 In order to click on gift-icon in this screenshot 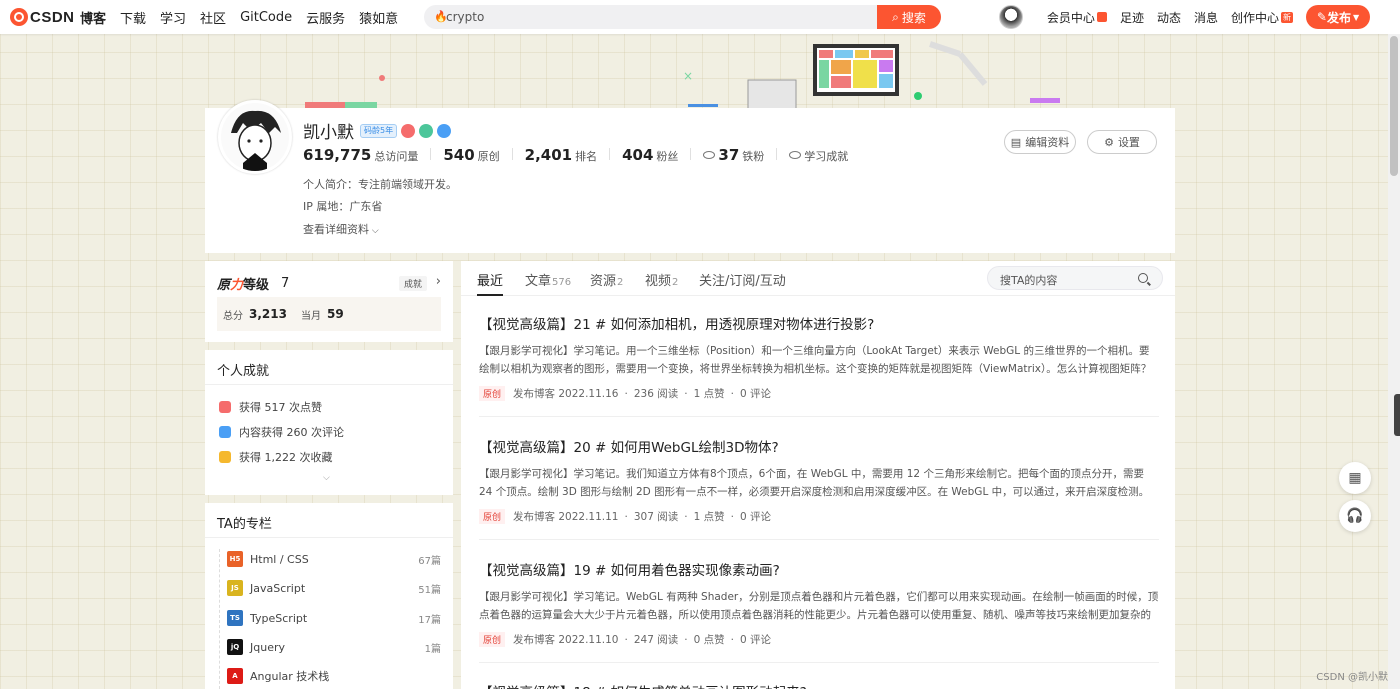, I will do `click(1101, 17)`.